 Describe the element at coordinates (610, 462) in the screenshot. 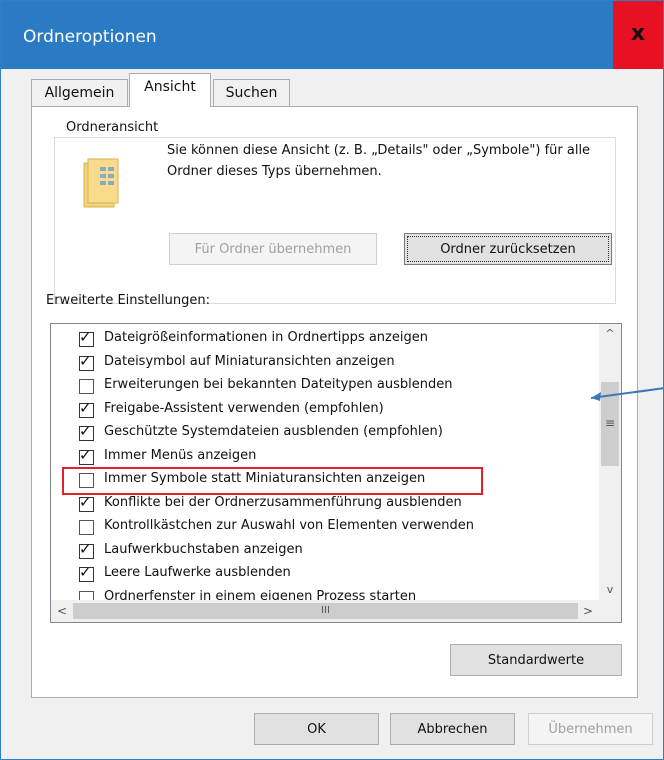

I see `vertical-scrollbar: ^ ≡ v` at that location.